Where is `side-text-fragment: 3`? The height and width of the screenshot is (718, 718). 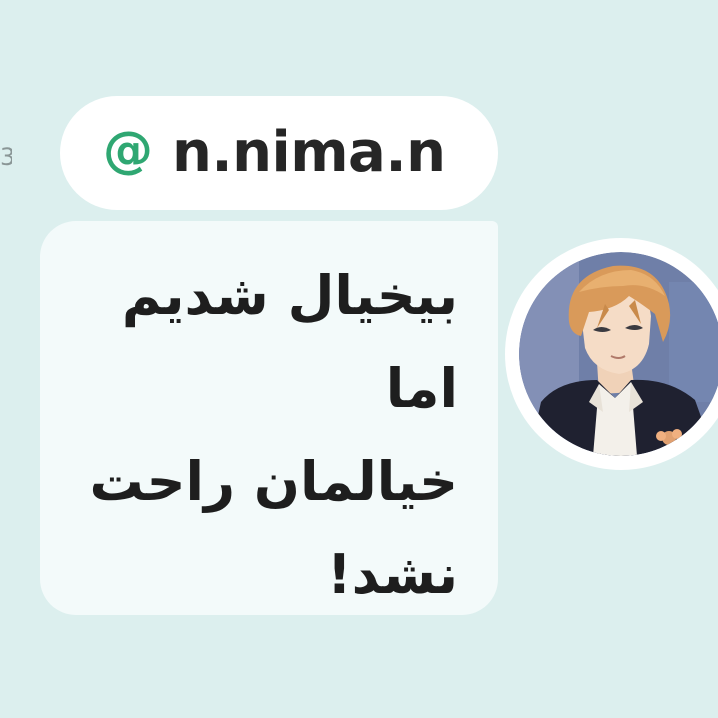
side-text-fragment: 3 is located at coordinates (6, 157).